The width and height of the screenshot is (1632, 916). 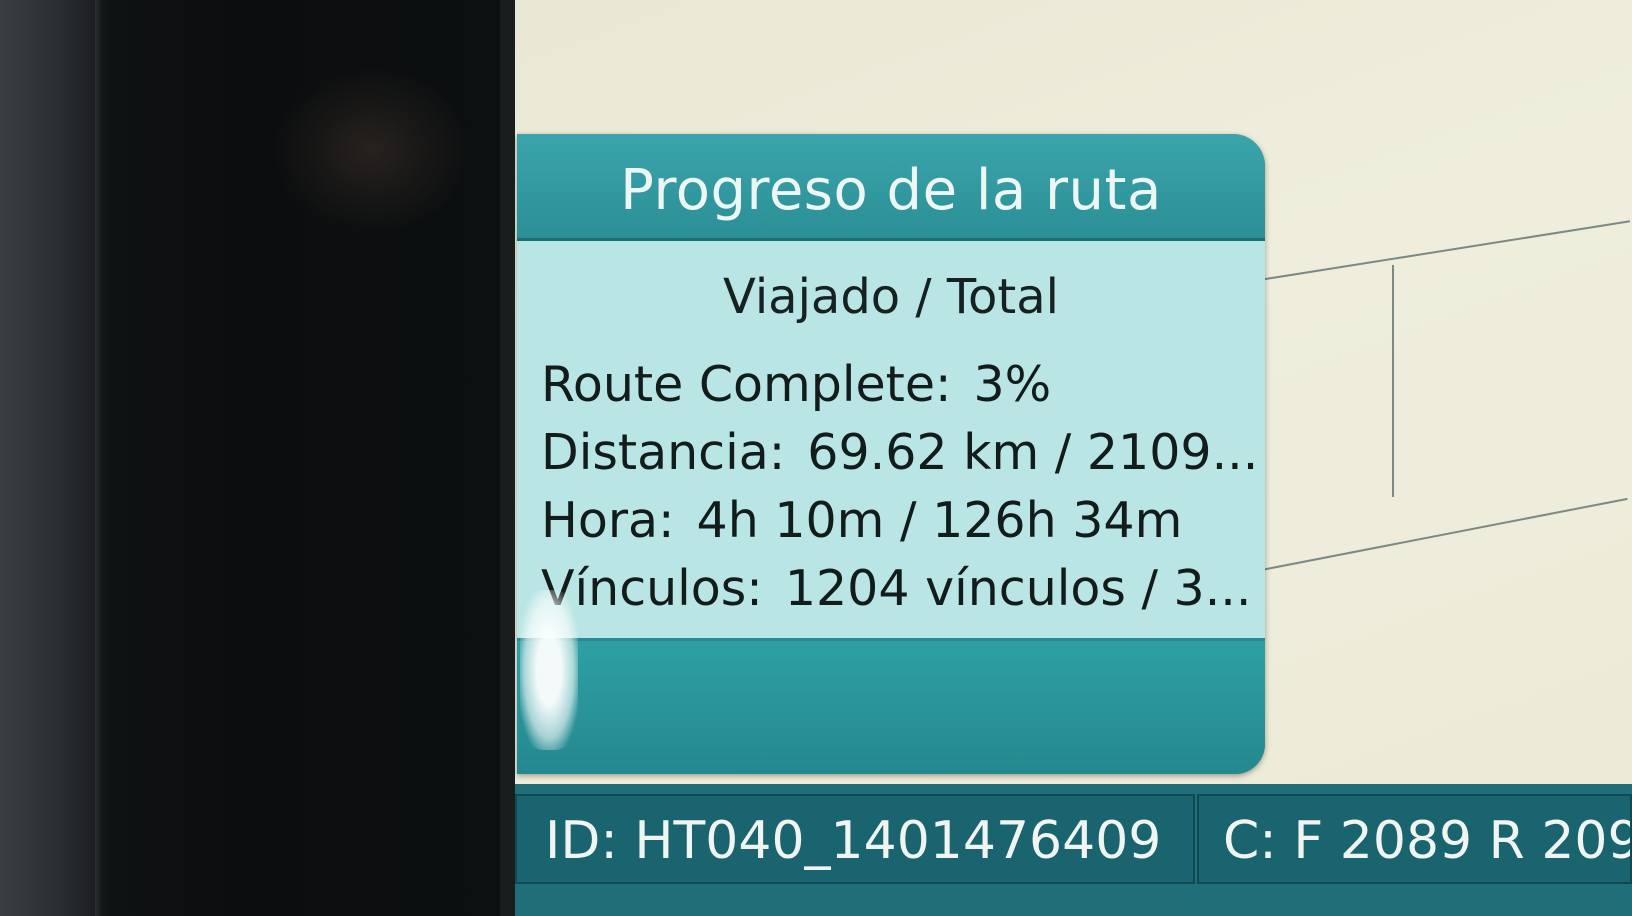 I want to click on panel-title: Progreso de la ruta, so click(x=891, y=190).